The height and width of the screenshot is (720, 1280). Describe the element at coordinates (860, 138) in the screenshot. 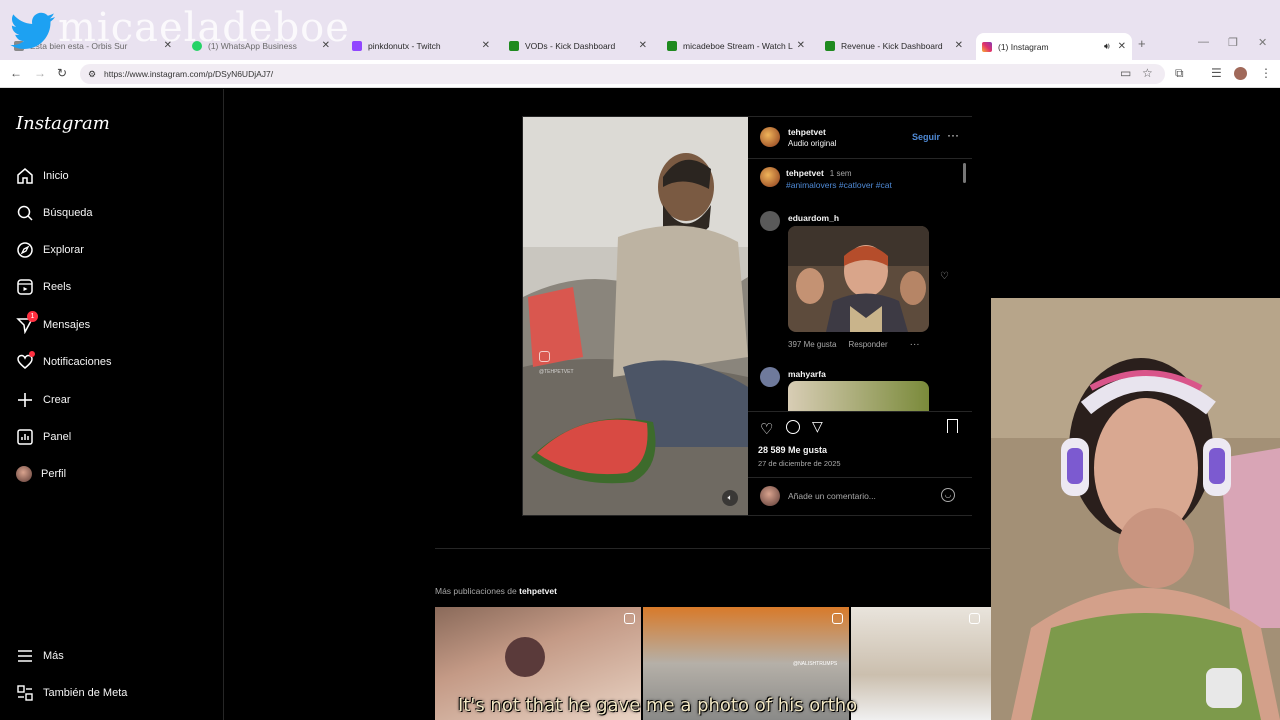

I see `post-header: tehpetvet Audio original Seguir ···` at that location.